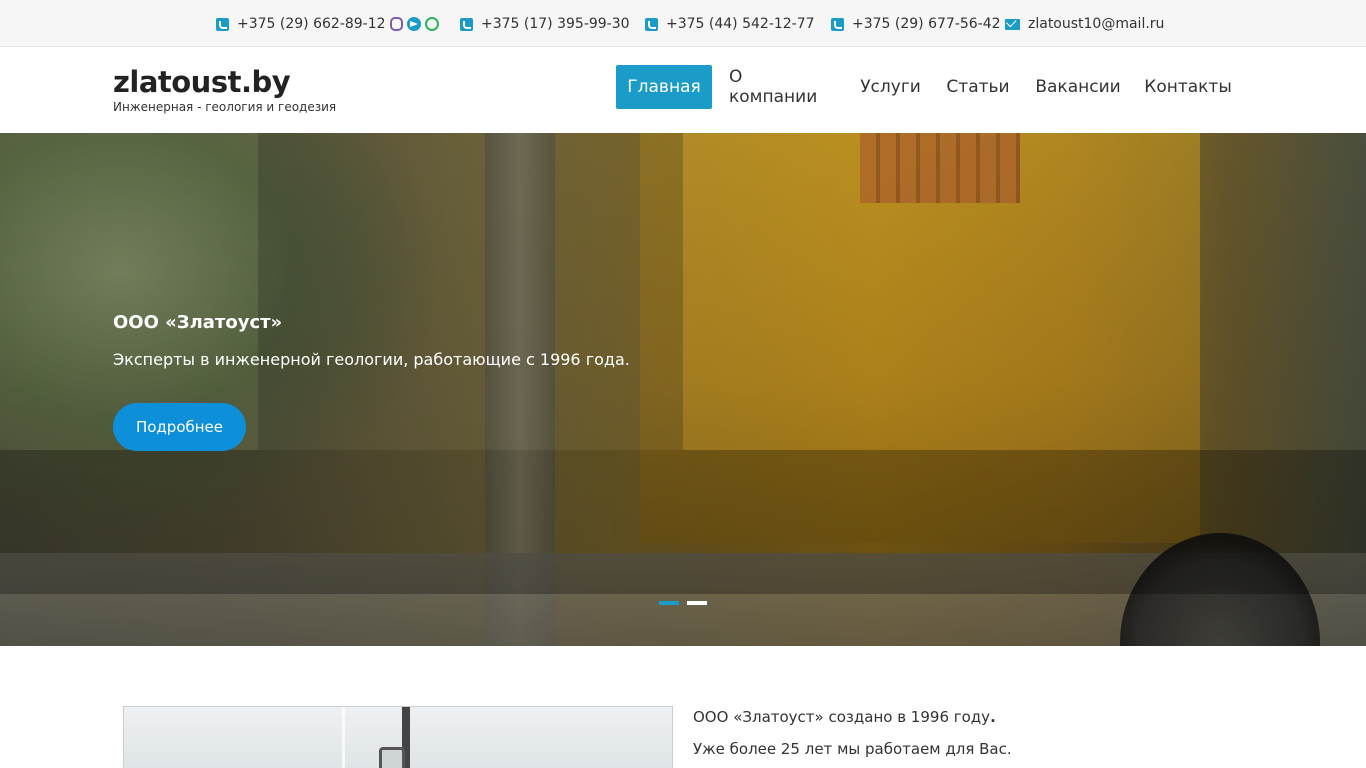  I want to click on contact-phone-2-text: +375 (17) 395-99-30, so click(555, 24).